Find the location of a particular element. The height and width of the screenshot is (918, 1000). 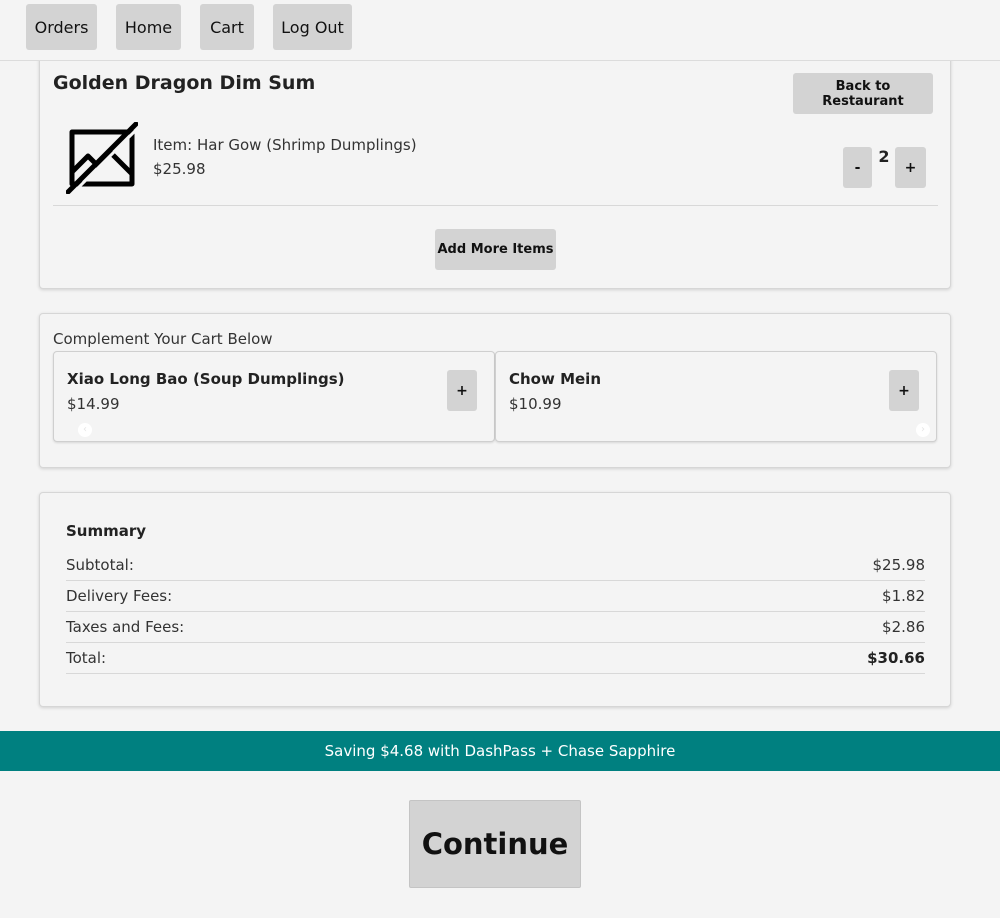

summary-total-value: $30.66 is located at coordinates (896, 658).